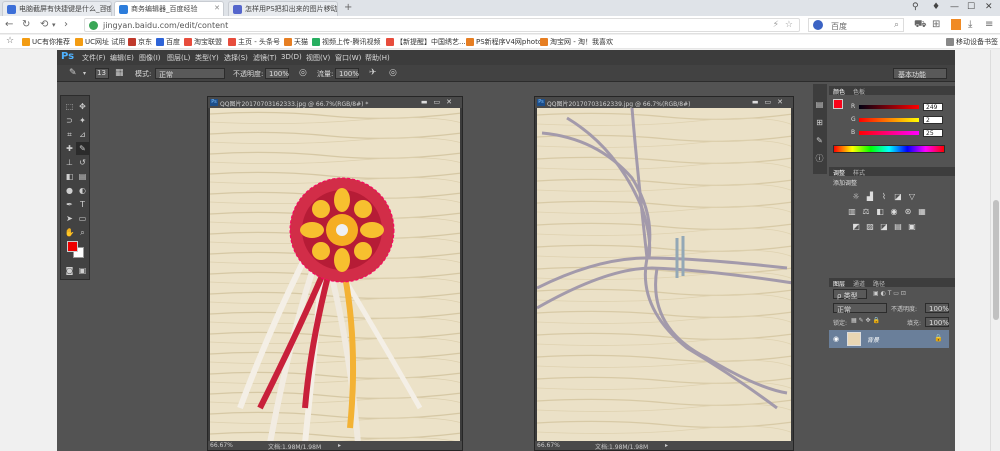  Describe the element at coordinates (66, 24) in the screenshot. I see `forward-icon: ›` at that location.